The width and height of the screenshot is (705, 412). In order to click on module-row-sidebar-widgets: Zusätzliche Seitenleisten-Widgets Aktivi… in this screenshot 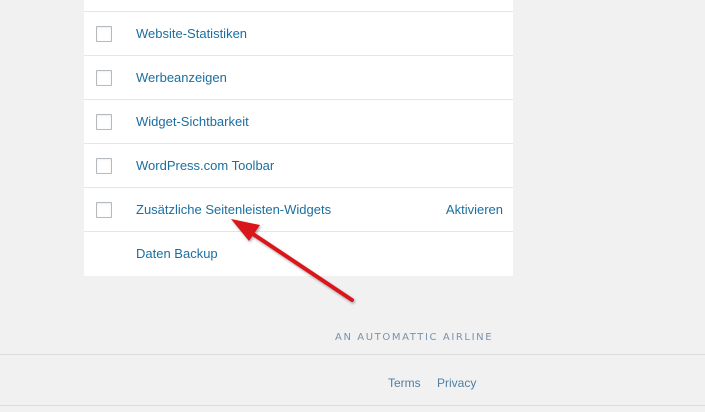, I will do `click(298, 209)`.